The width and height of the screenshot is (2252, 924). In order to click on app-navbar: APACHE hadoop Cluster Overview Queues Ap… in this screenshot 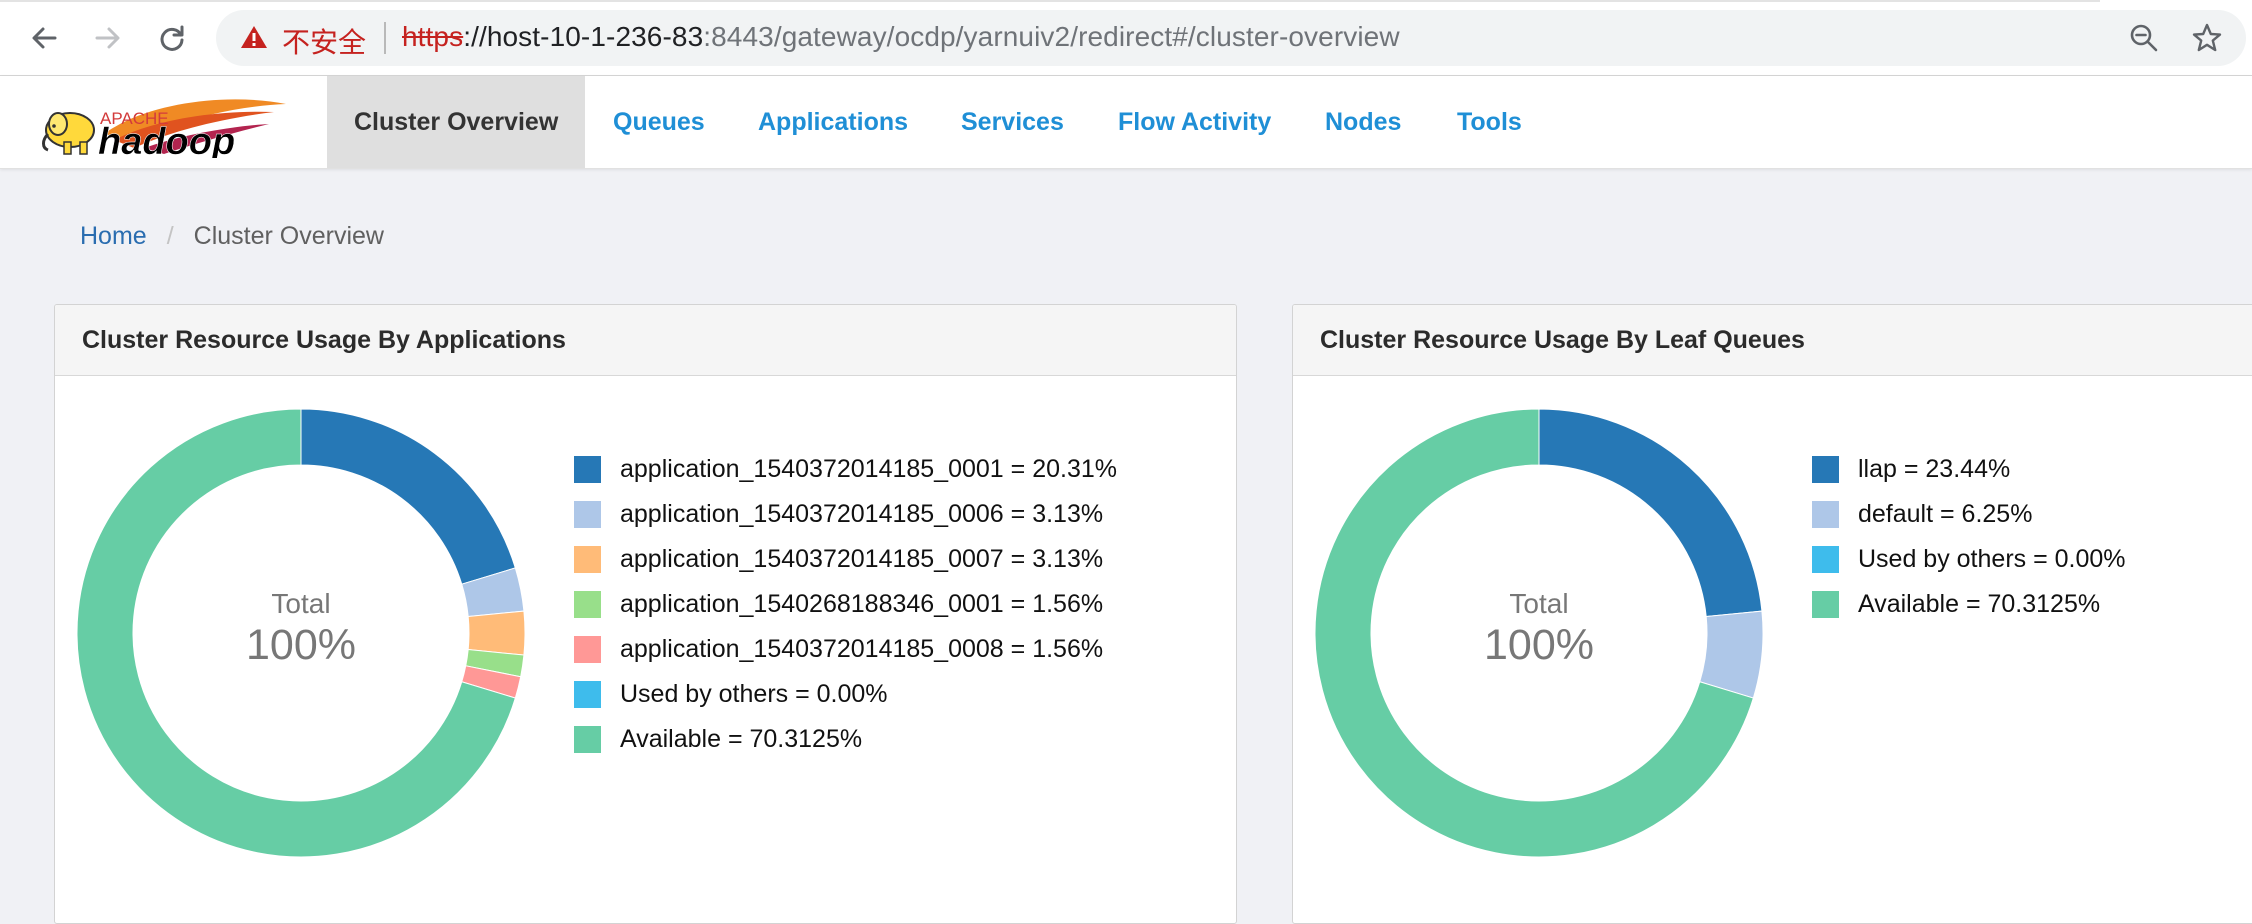, I will do `click(1126, 122)`.